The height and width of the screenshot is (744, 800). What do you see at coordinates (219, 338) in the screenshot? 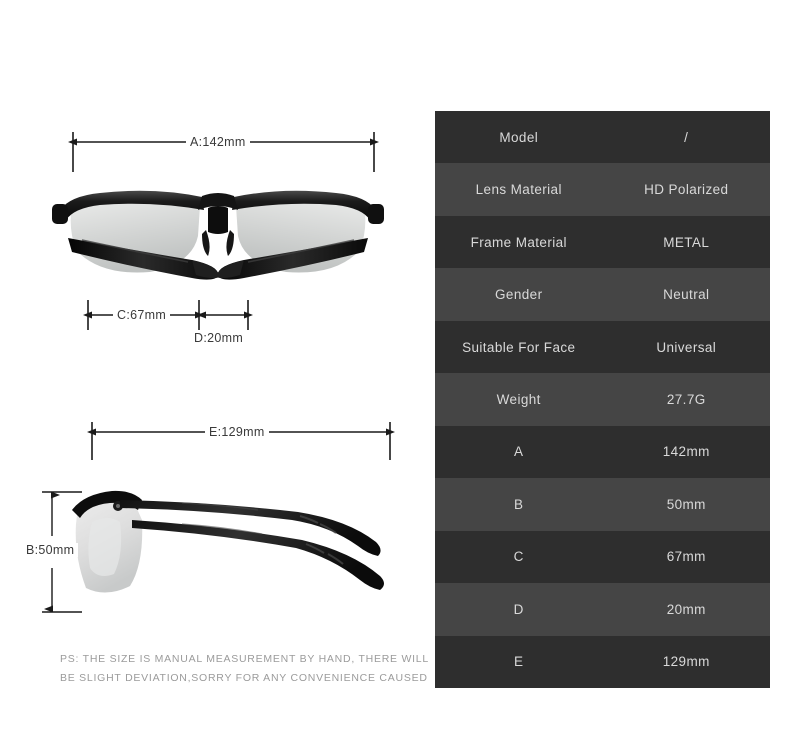
I see `dimension-label-d: D:20mm` at bounding box center [219, 338].